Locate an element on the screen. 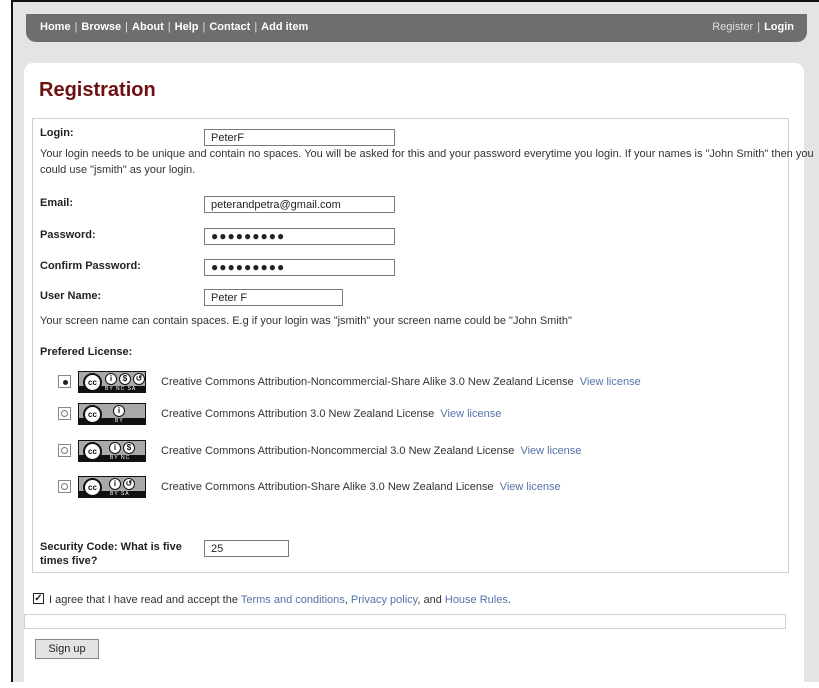 The height and width of the screenshot is (688, 819). agree-and-text: , and is located at coordinates (429, 600).